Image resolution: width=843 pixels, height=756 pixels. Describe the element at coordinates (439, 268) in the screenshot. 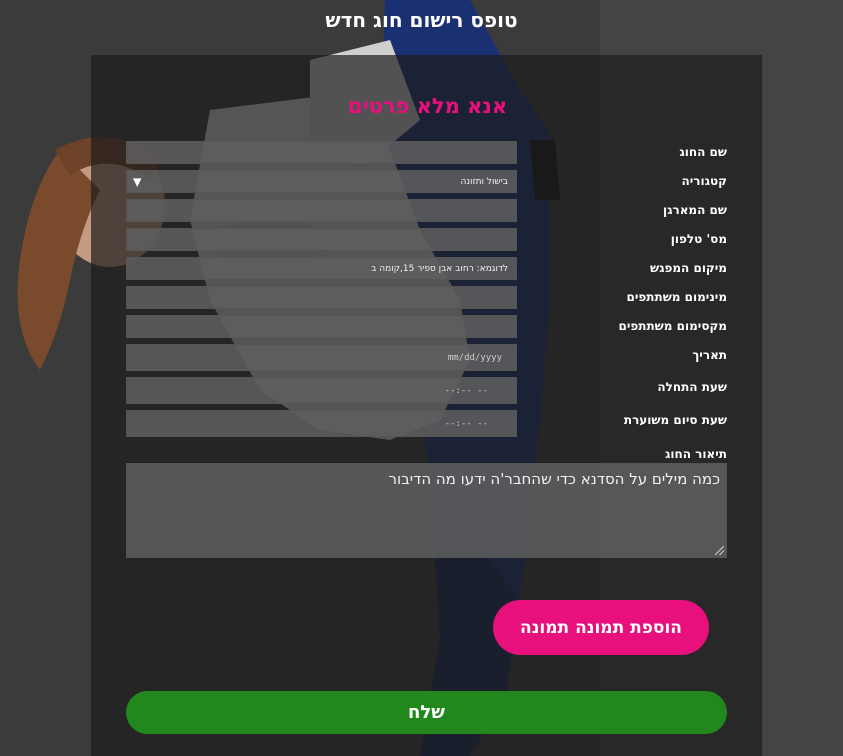

I see `location-placeholder: לדוגמא: רחוב אבן ספיר 15,קומה ב` at that location.